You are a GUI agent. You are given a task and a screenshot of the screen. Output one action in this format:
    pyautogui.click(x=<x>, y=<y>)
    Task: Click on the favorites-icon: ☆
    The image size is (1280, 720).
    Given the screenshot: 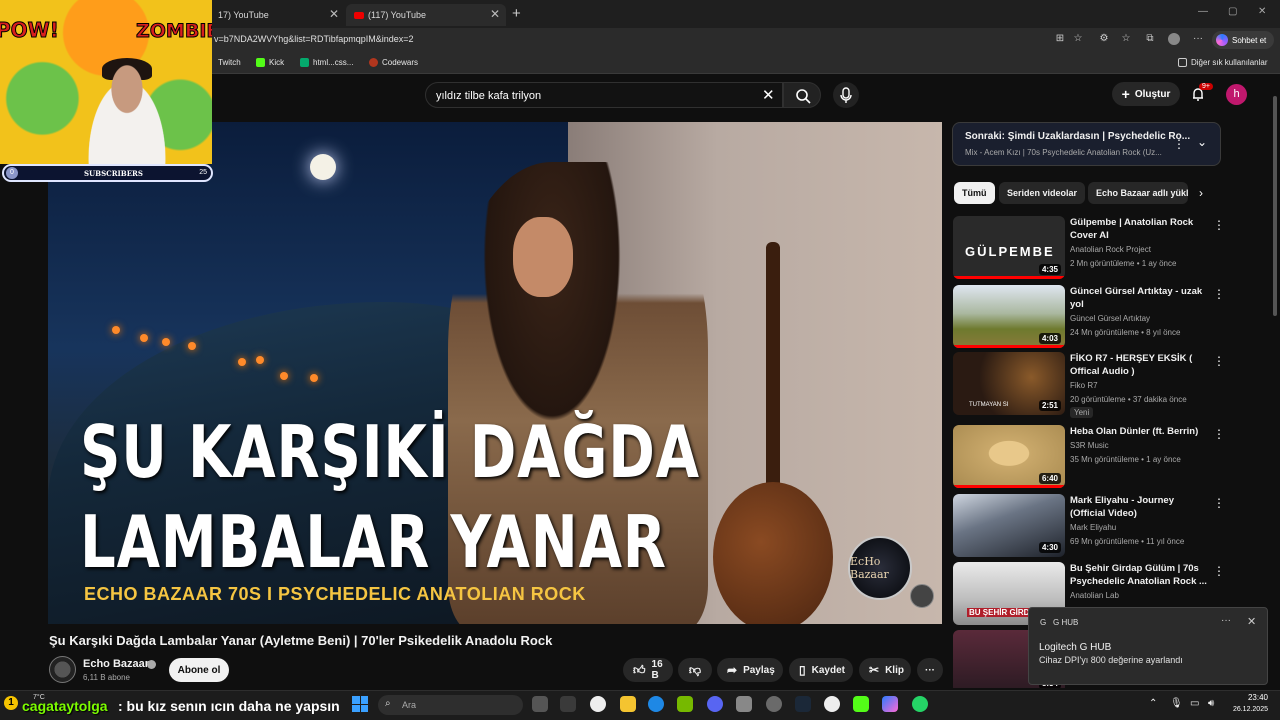 What is the action you would take?
    pyautogui.click(x=1126, y=39)
    